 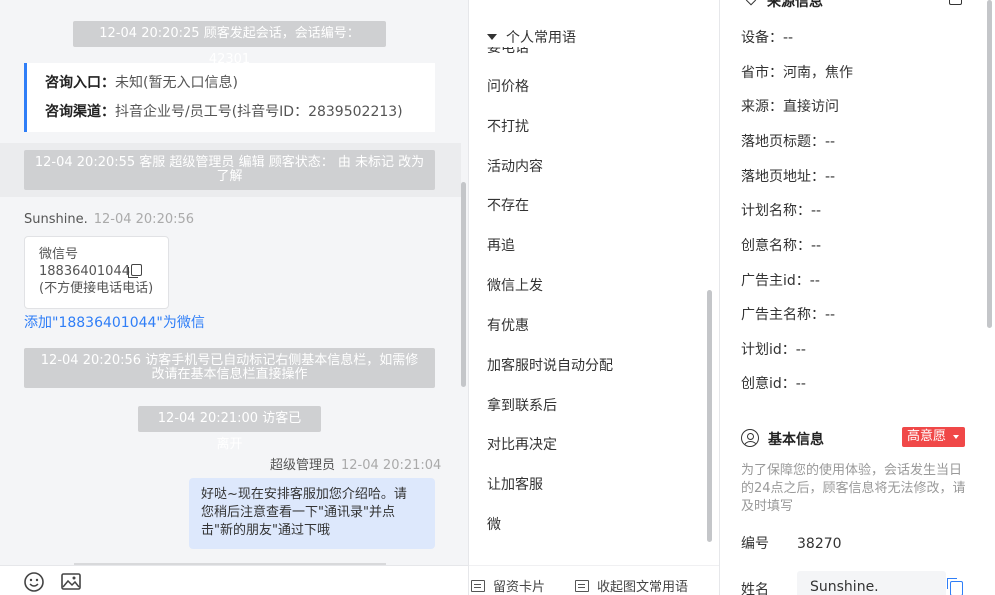 I want to click on agent-message-line2: 您稍后注意查看一下"通讯录"并点, so click(x=298, y=512).